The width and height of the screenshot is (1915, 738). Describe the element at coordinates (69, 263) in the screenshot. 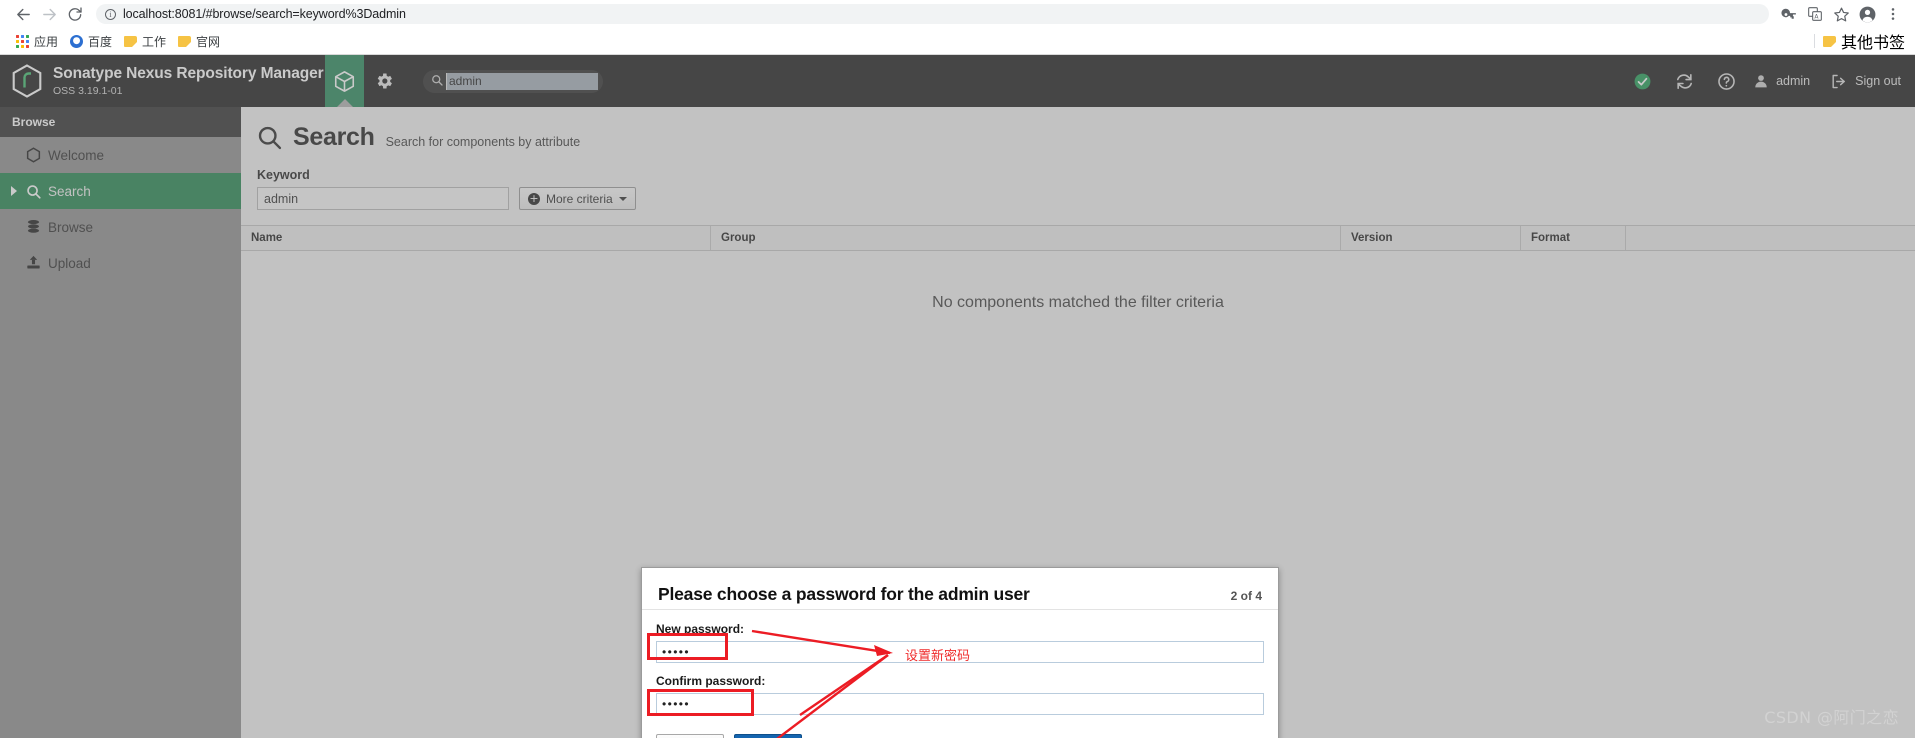

I see `sidebar-item-label: Upload` at that location.